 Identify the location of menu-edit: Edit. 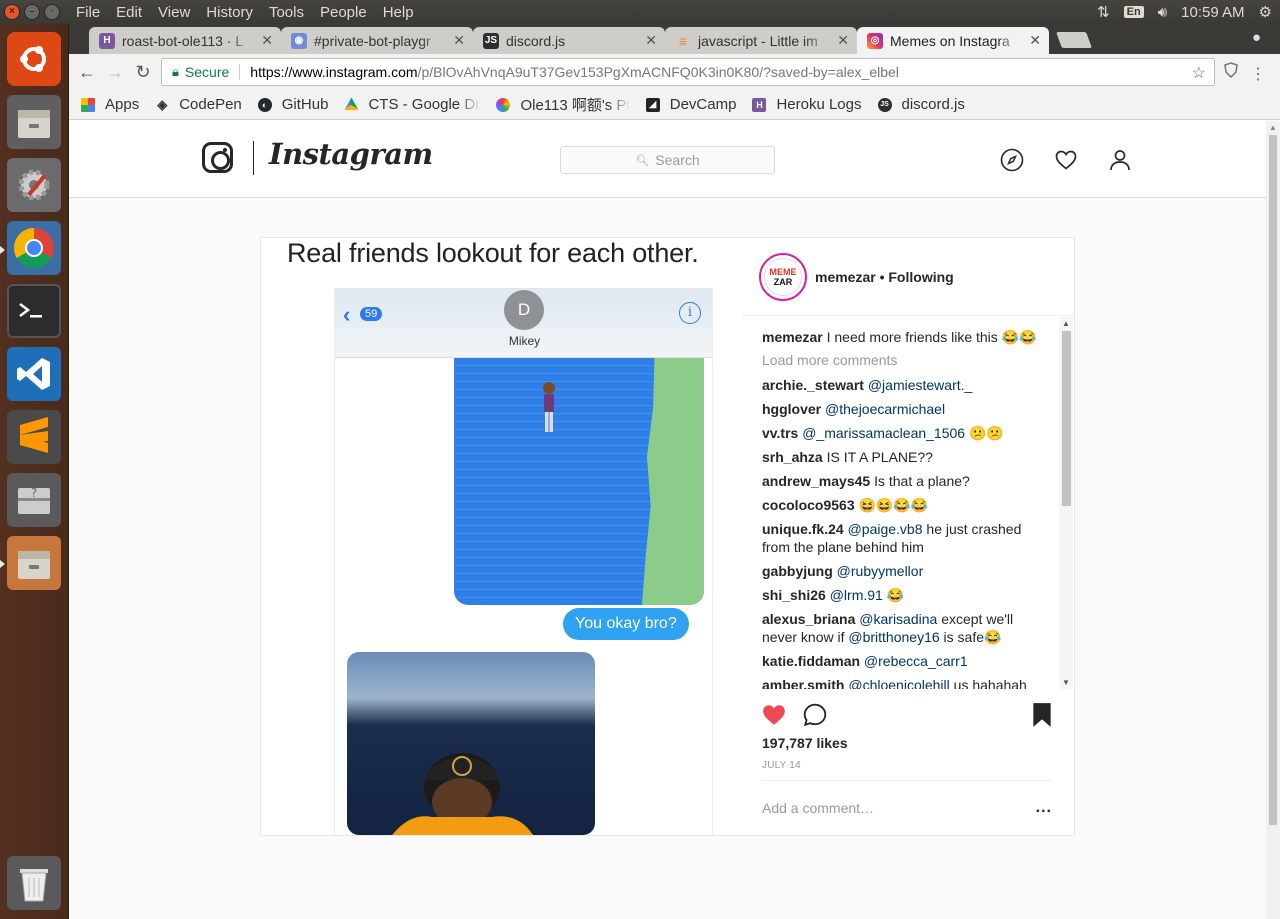
(129, 12).